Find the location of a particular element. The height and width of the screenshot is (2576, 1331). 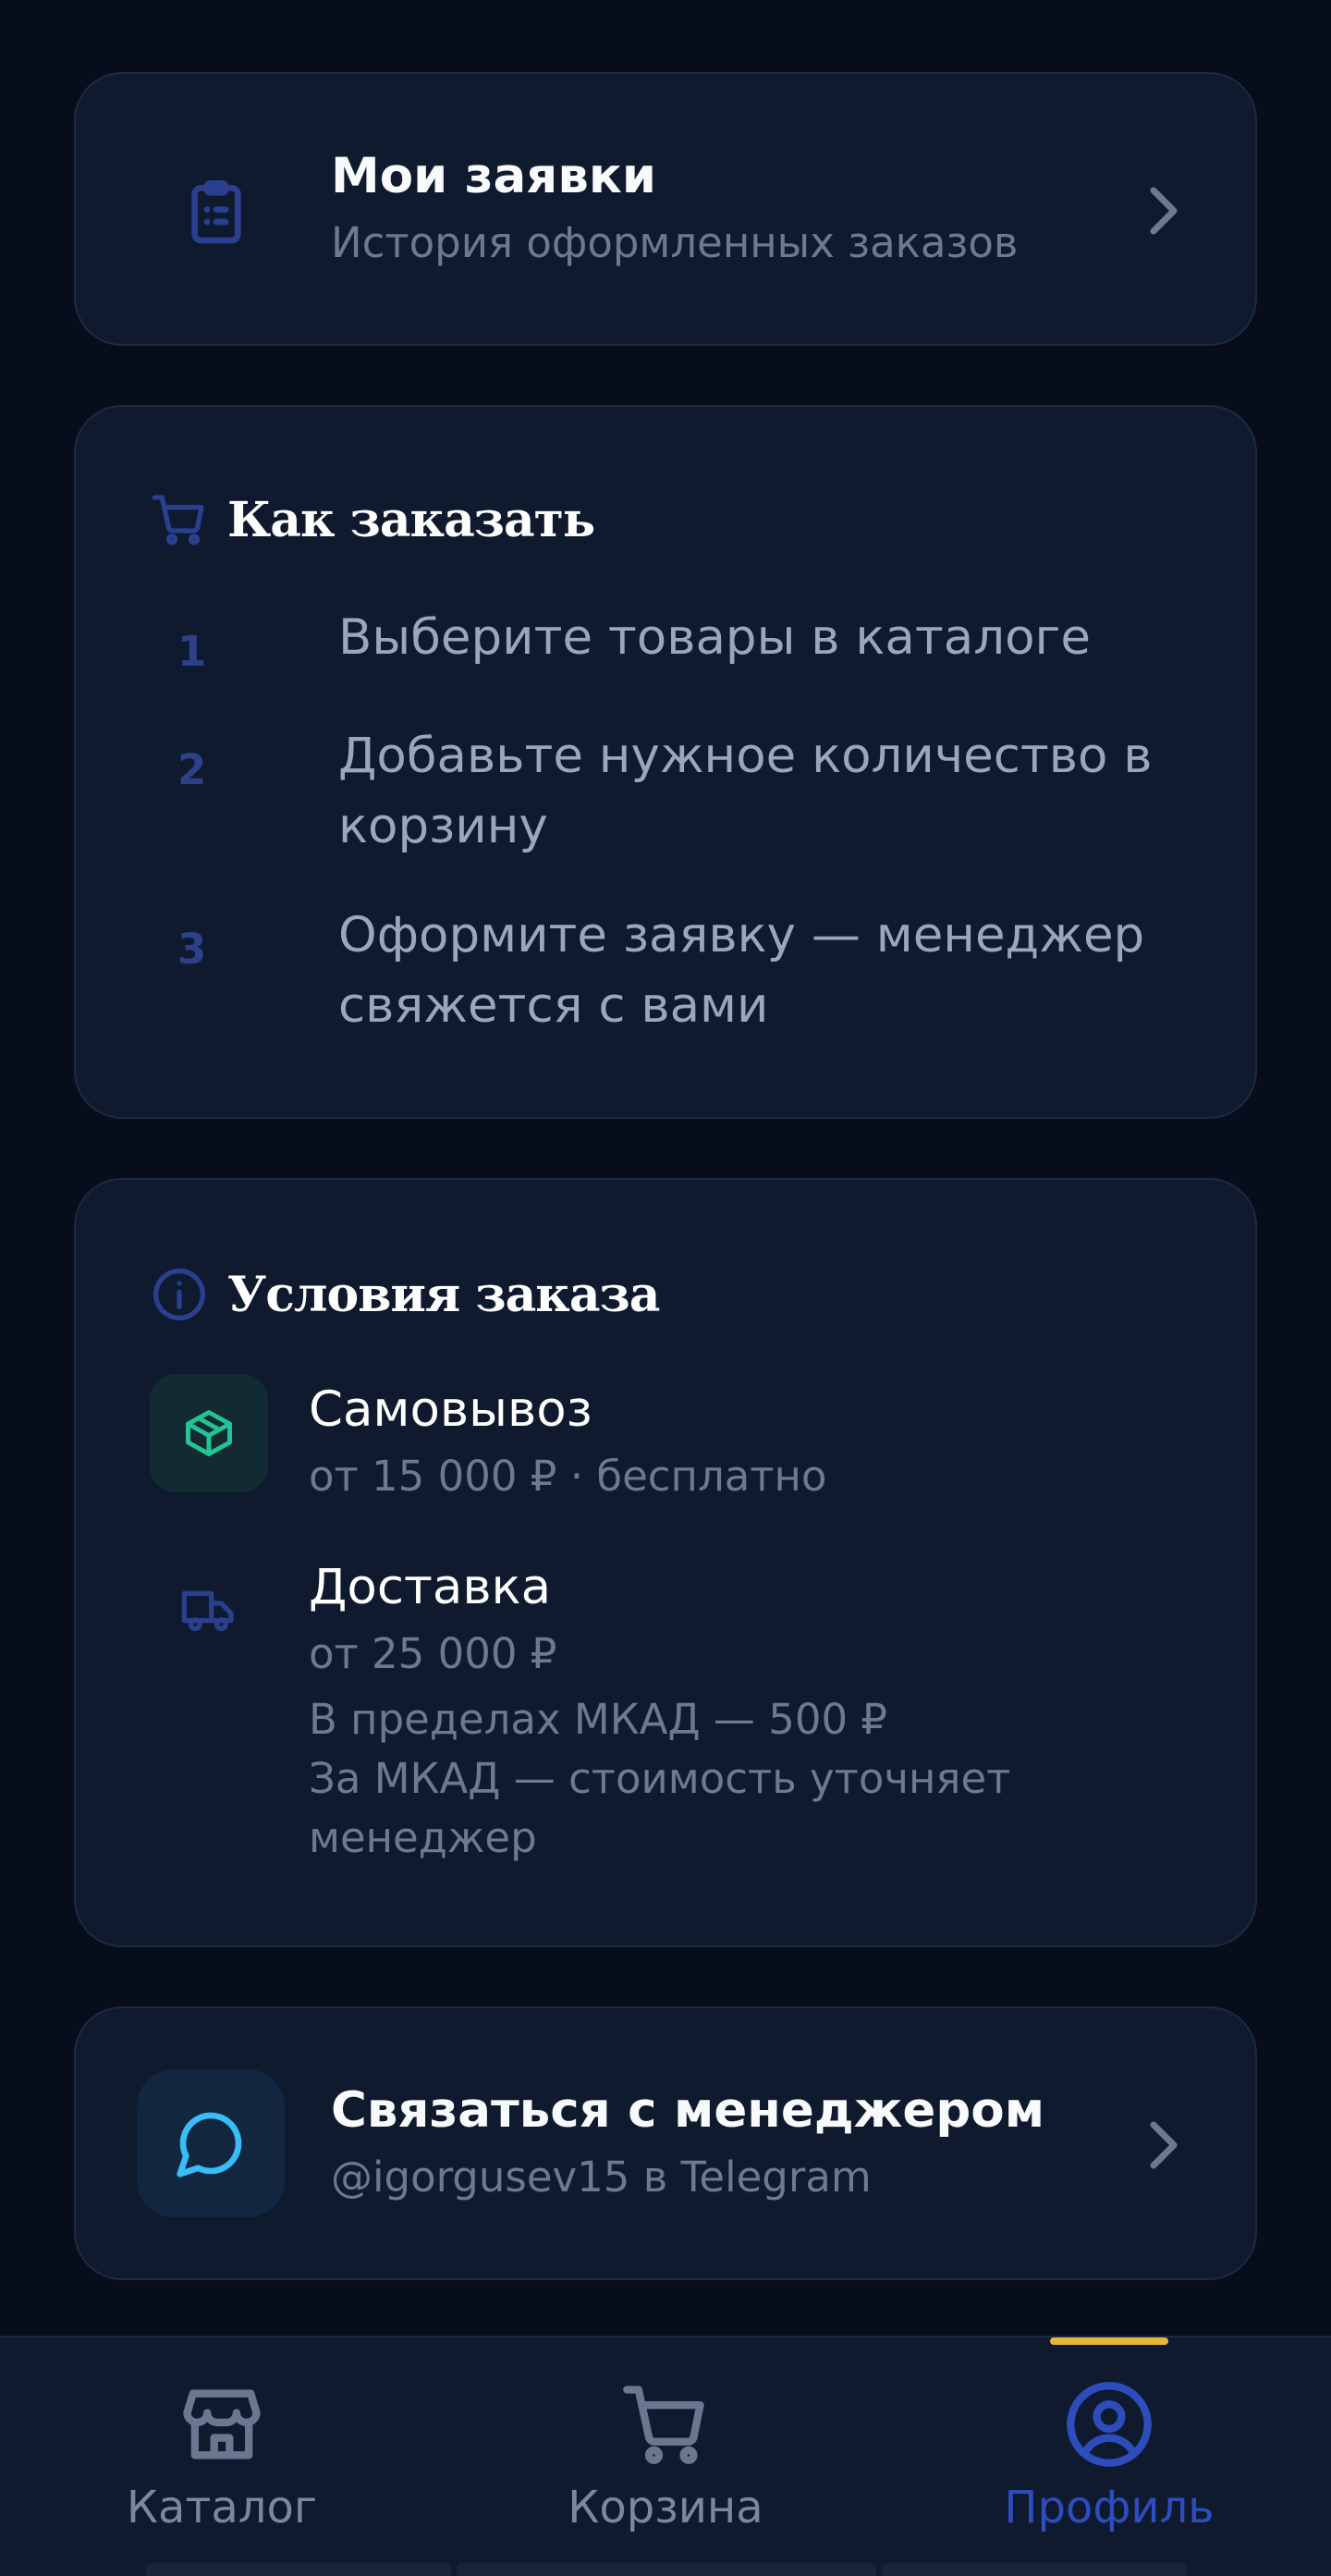

nav-item-profile: Профиль is located at coordinates (1109, 2456).